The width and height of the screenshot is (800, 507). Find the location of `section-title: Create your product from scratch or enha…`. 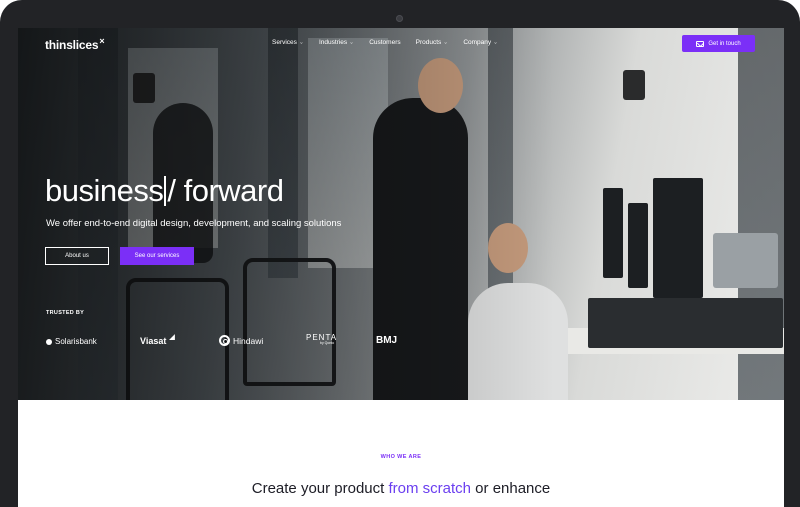

section-title: Create your product from scratch or enha… is located at coordinates (401, 488).